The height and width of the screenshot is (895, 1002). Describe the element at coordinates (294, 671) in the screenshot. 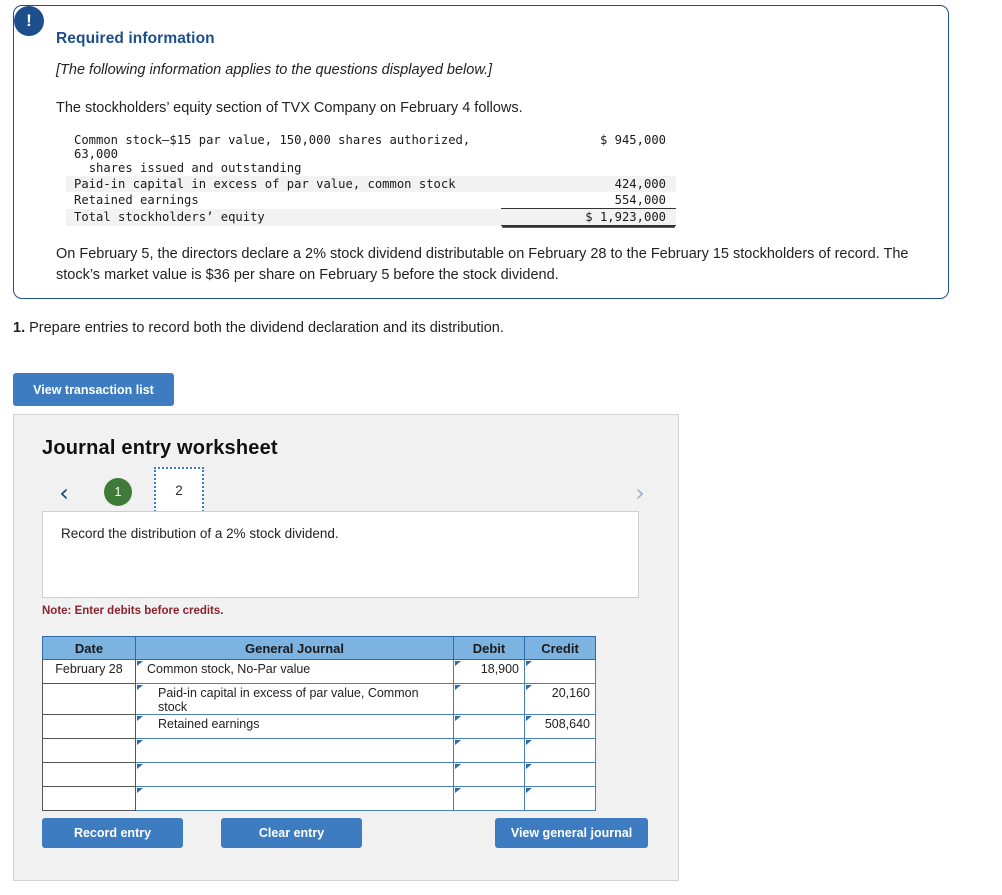

I see `journal-cell-account: Common stock, No-Par value` at that location.